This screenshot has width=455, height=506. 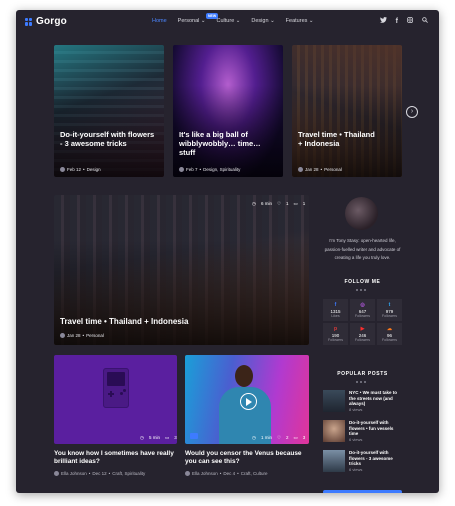 I want to click on author-profile-avatar, so click(x=361, y=213).